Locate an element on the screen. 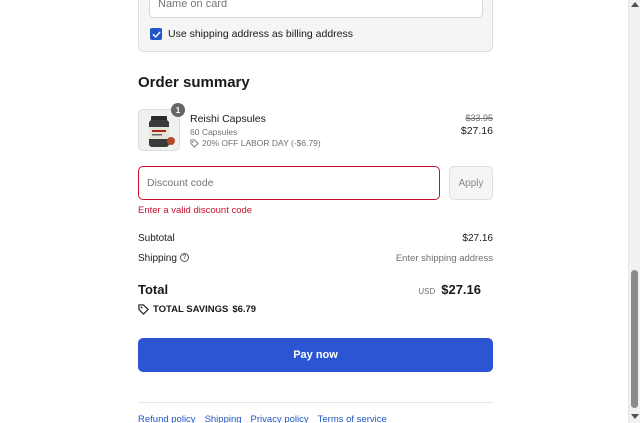 This screenshot has height=423, width=640. shipping-row: Shipping? Enter shipping address is located at coordinates (315, 258).